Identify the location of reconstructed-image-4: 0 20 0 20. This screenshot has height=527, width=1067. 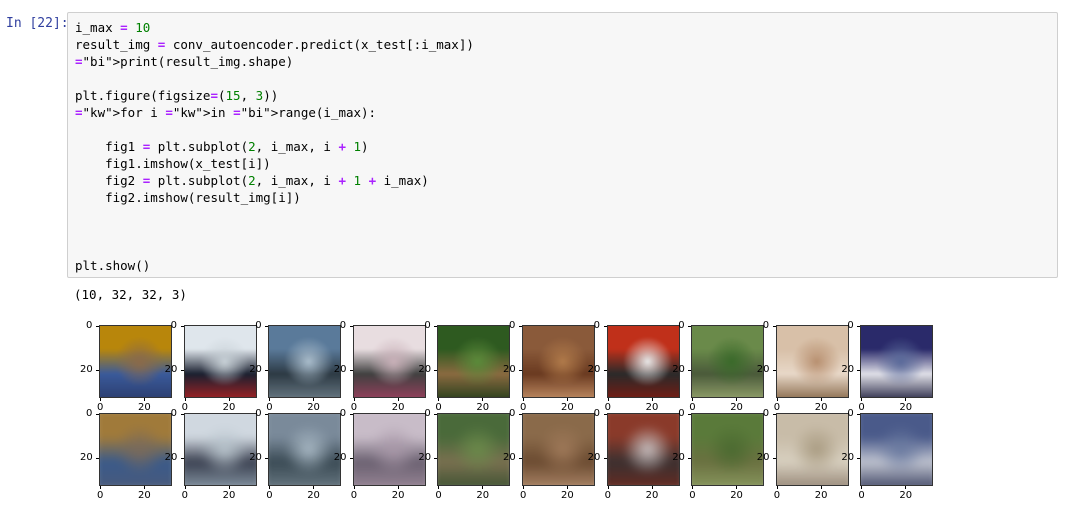
(464, 455).